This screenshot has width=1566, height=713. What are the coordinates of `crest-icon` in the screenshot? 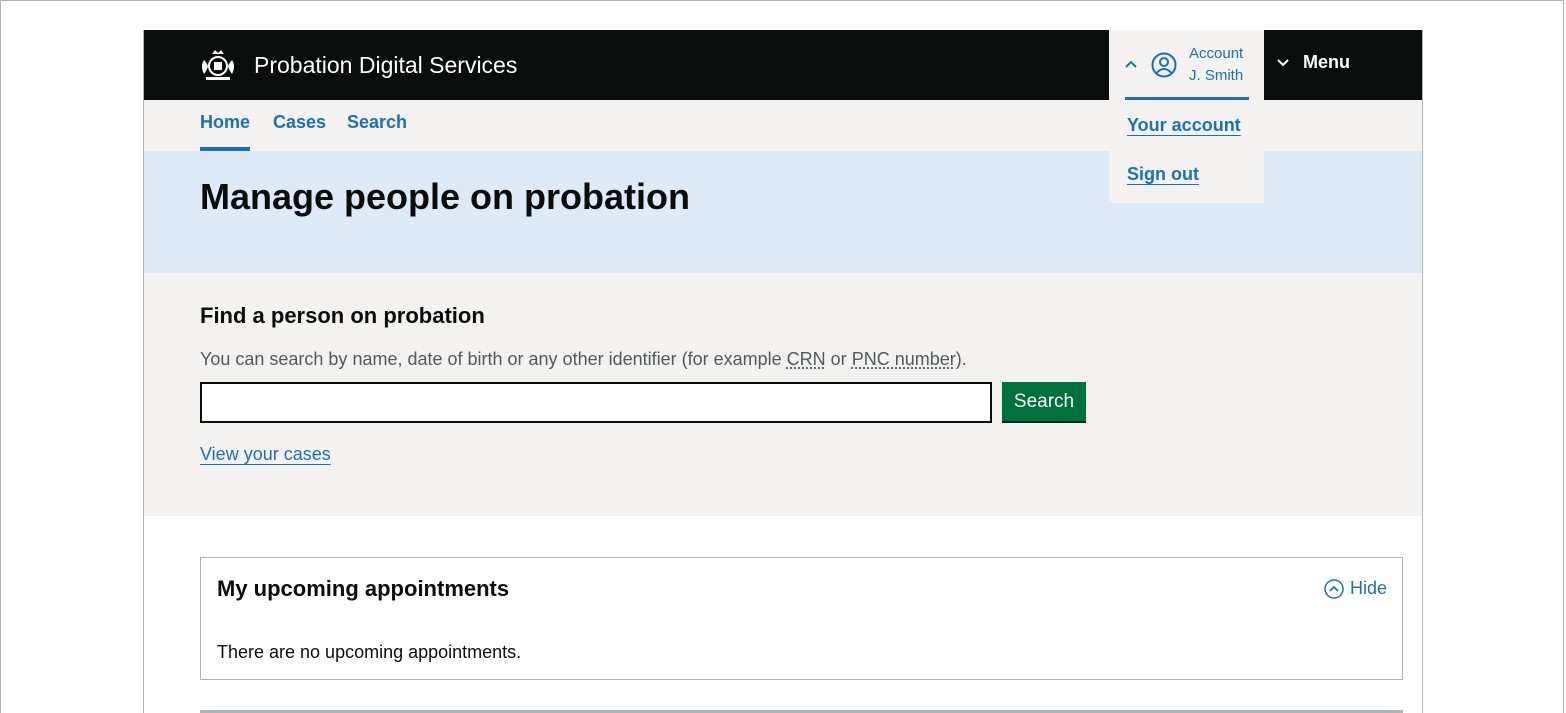 It's located at (218, 65).